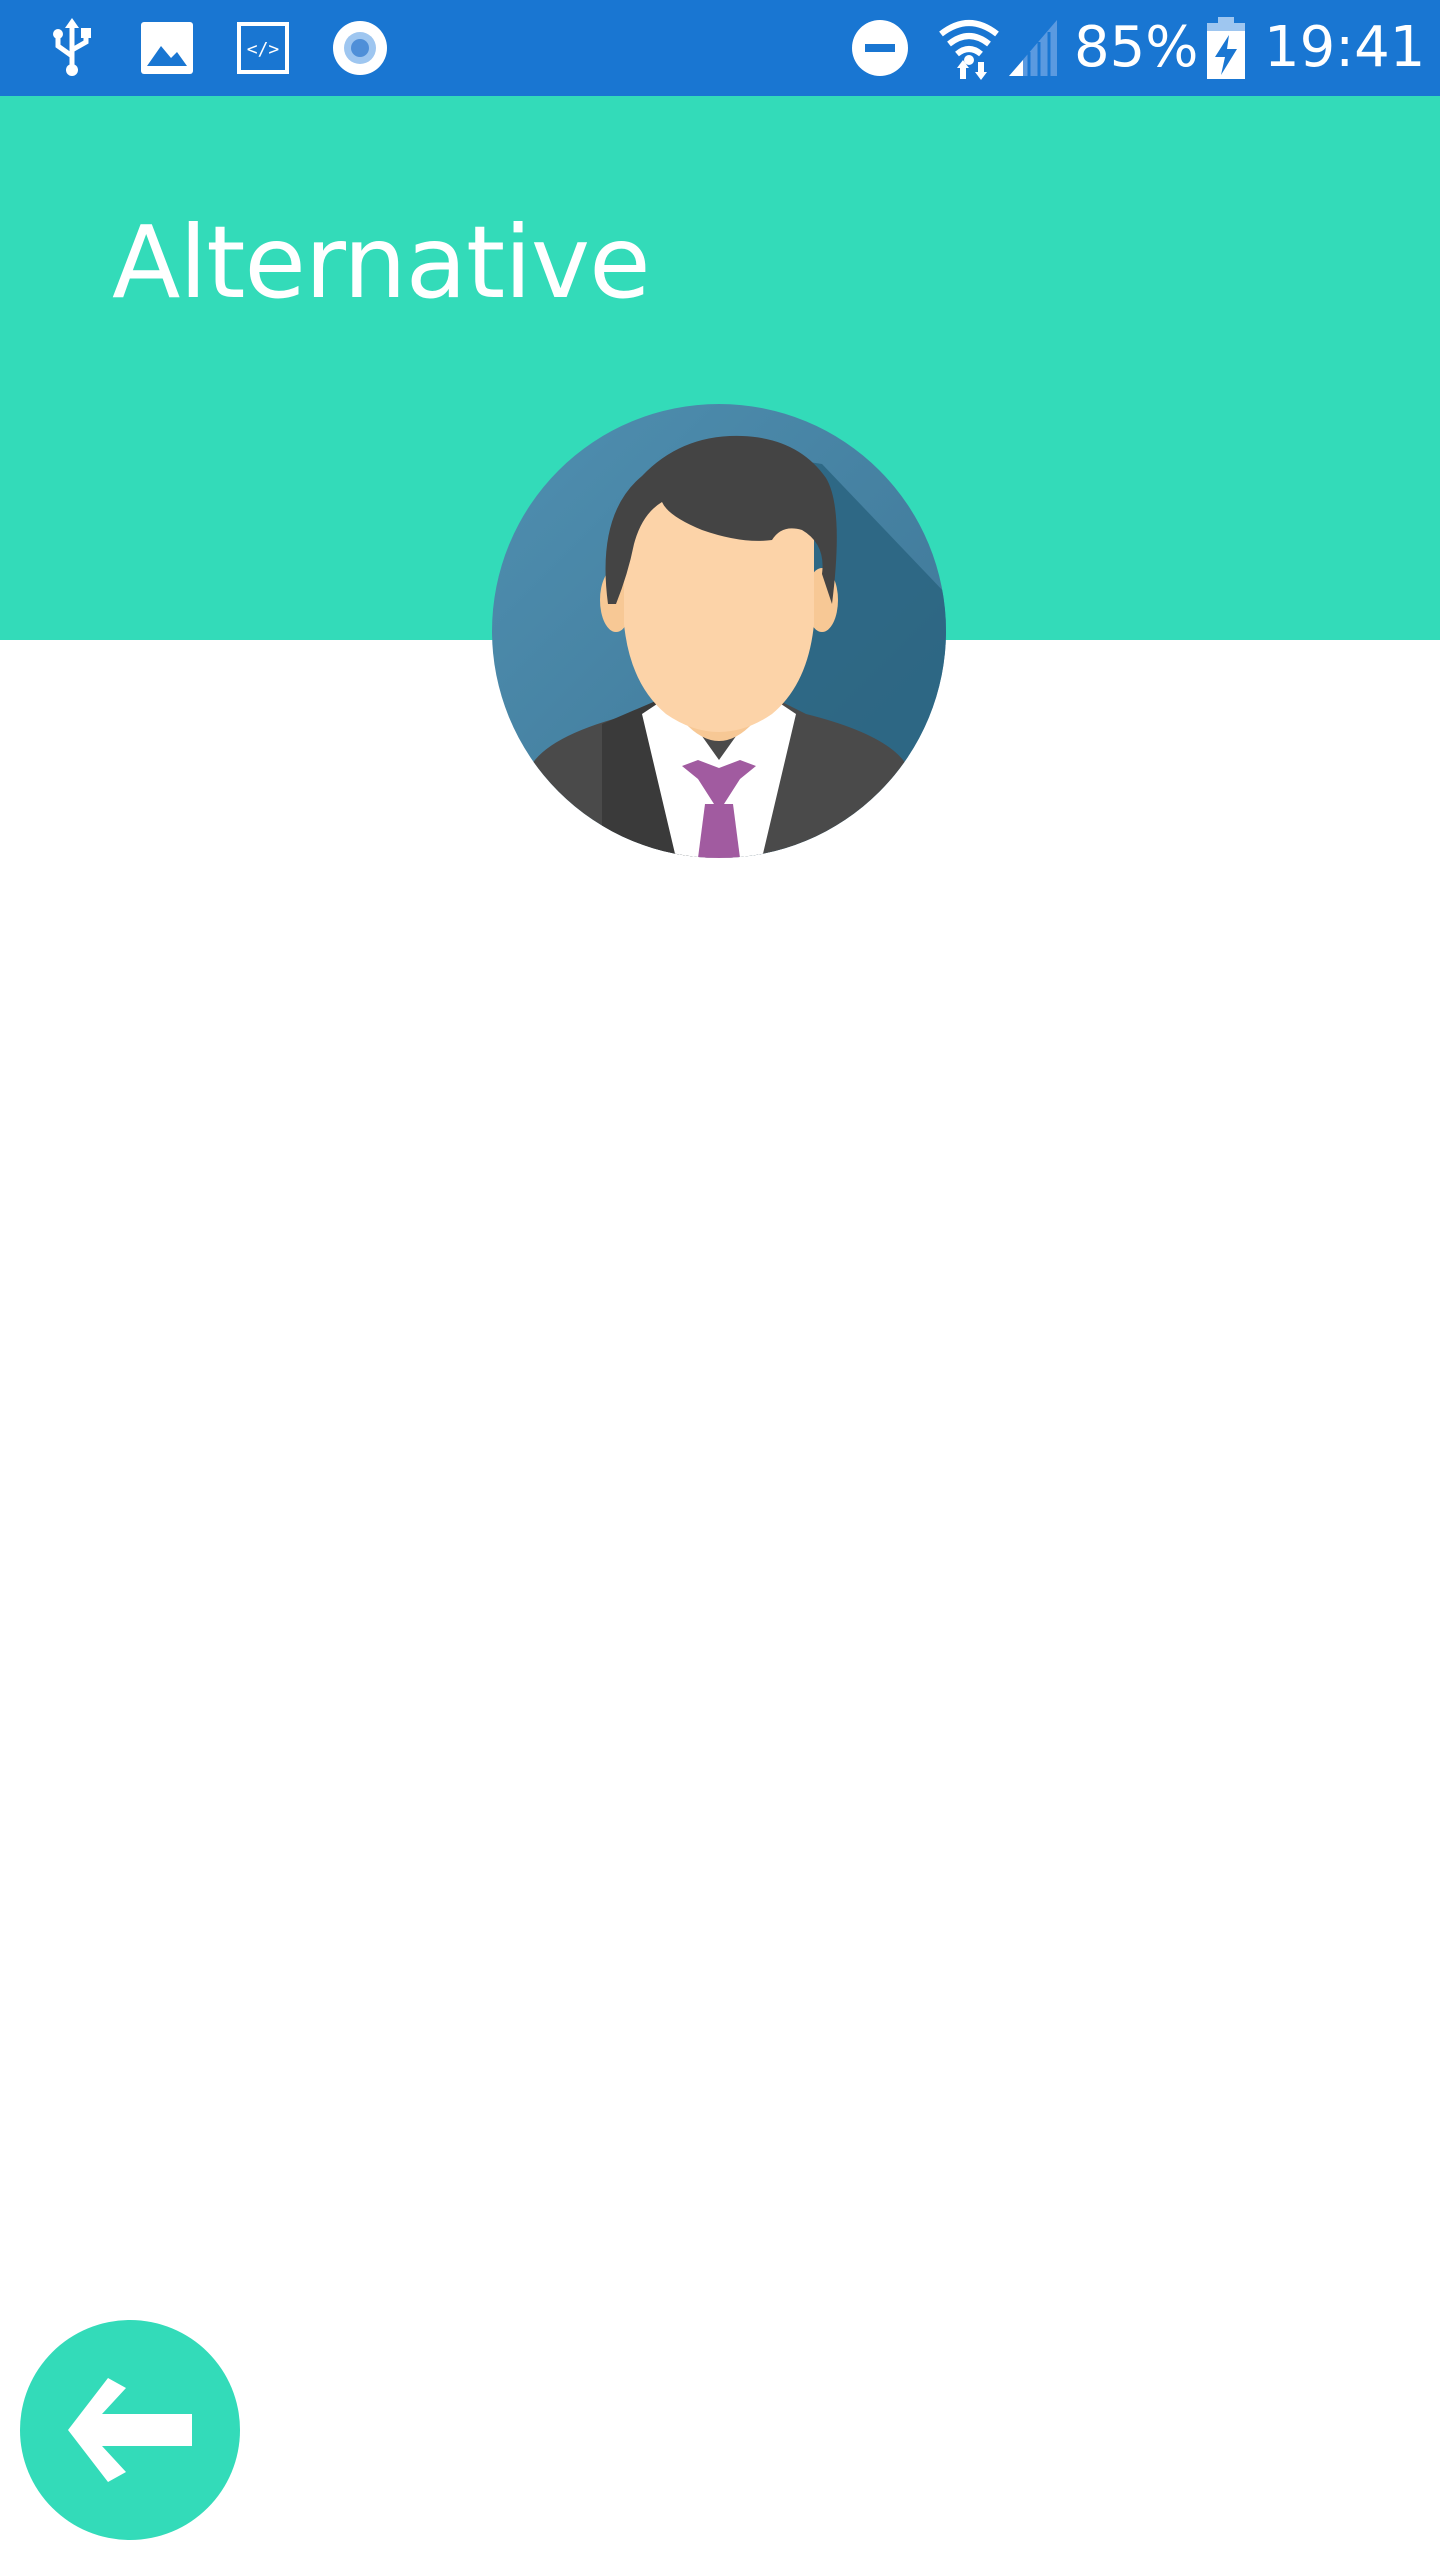 This screenshot has height=2560, width=1440. What do you see at coordinates (719, 631) in the screenshot?
I see `user-avatar-icon` at bounding box center [719, 631].